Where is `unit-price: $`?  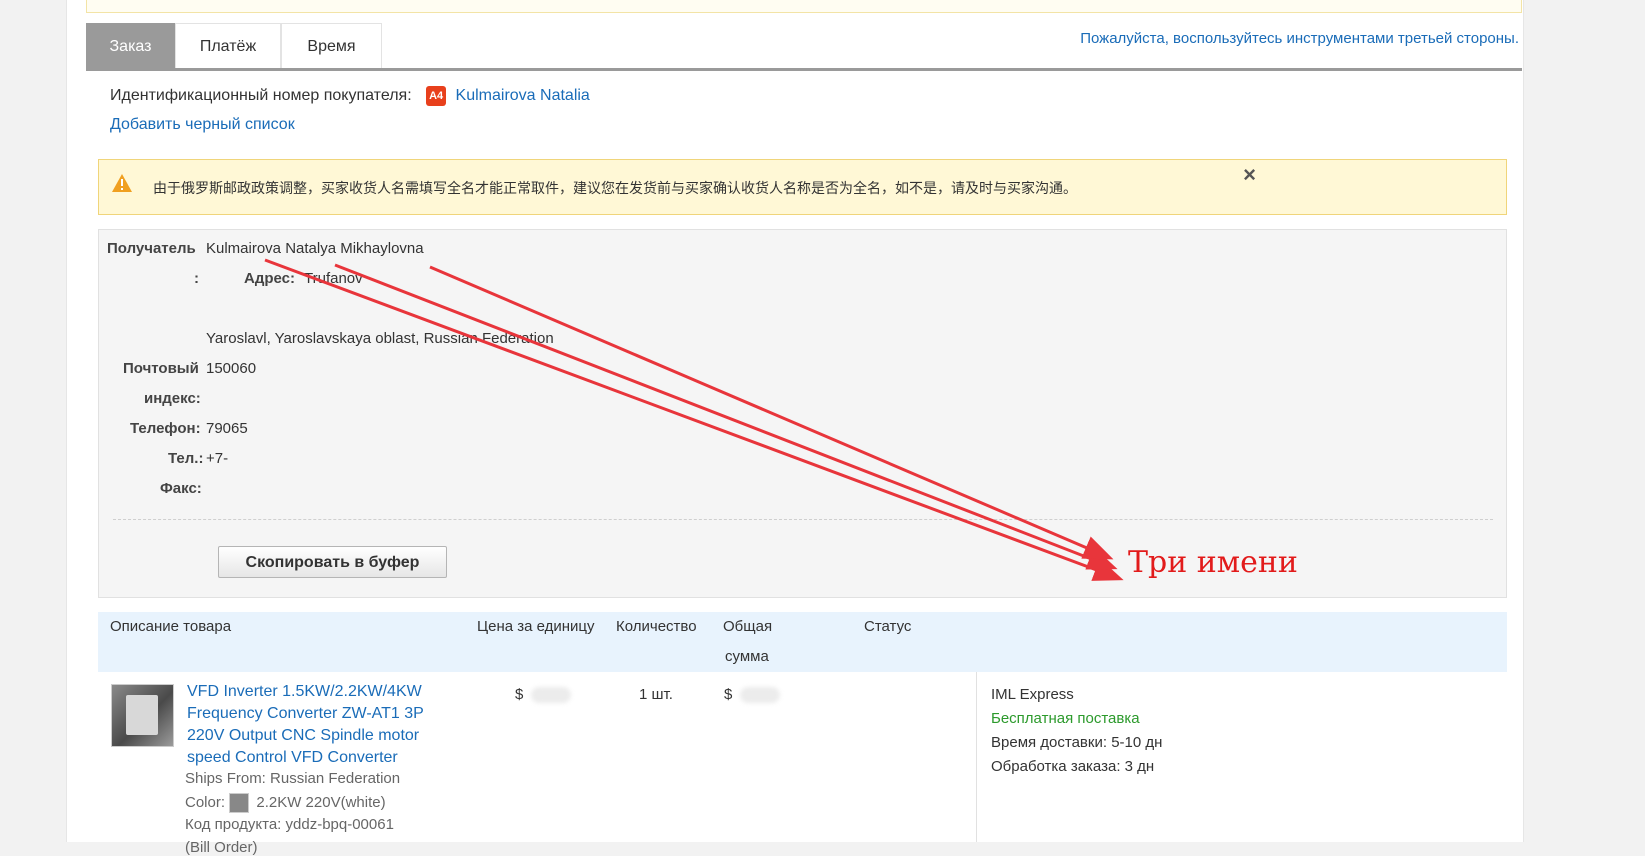 unit-price: $ is located at coordinates (543, 695).